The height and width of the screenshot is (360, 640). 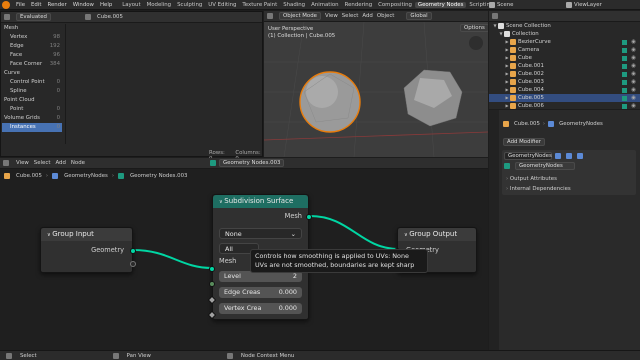 What do you see at coordinates (32, 37) in the screenshot?
I see `component-item-vertex: Vertex 98` at bounding box center [32, 37].